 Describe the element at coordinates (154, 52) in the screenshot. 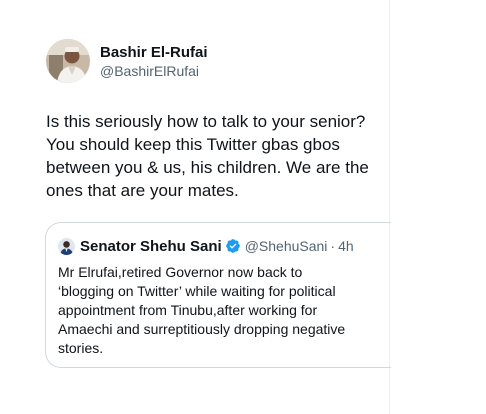

I see `author-display-name: Bashir El-Rufai` at that location.